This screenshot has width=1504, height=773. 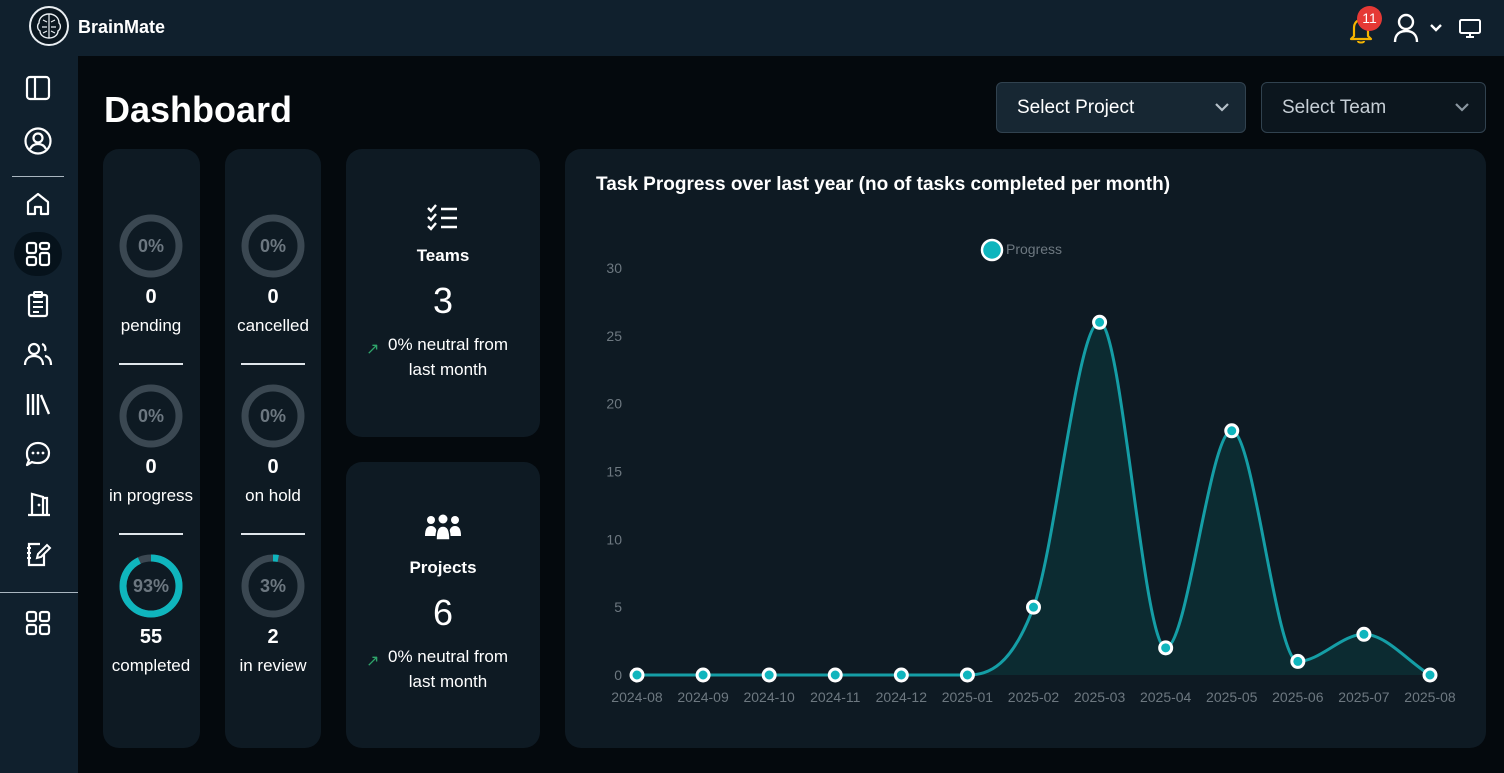 I want to click on sidebar-item-tasks, so click(x=38, y=304).